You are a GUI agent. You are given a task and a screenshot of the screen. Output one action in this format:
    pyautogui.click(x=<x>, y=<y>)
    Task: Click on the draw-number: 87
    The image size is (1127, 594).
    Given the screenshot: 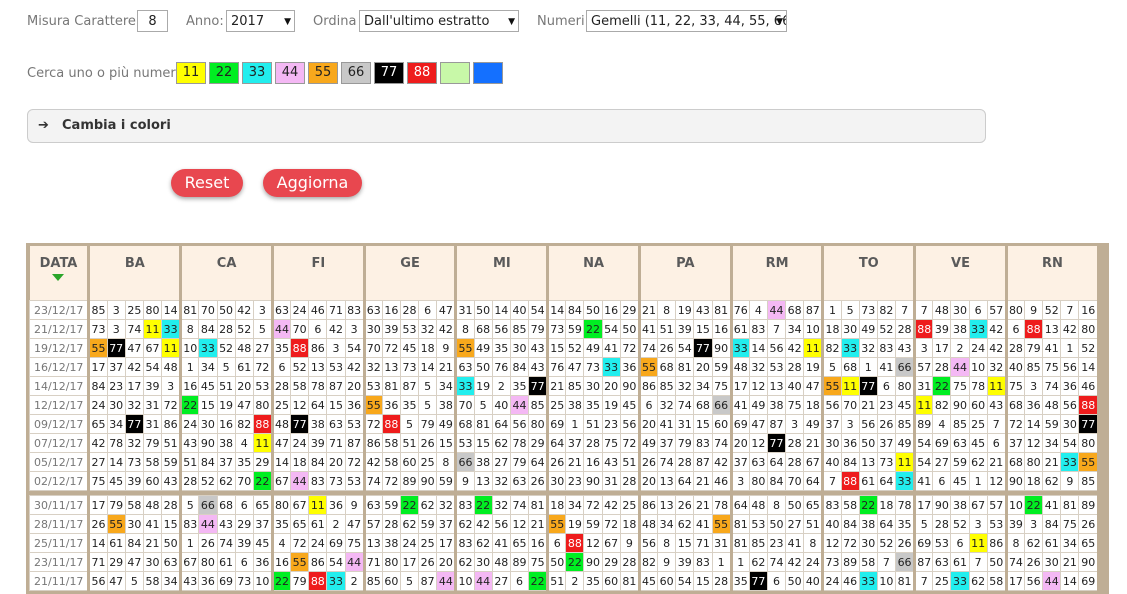 What is the action you would take?
    pyautogui.click(x=703, y=462)
    